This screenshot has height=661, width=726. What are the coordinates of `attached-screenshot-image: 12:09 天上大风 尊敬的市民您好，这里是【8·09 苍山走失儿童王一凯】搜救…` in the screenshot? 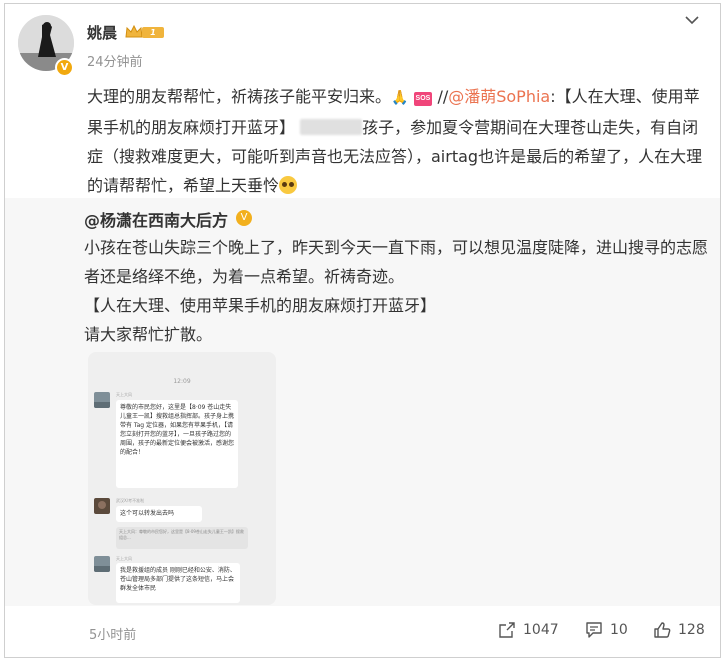 It's located at (182, 478).